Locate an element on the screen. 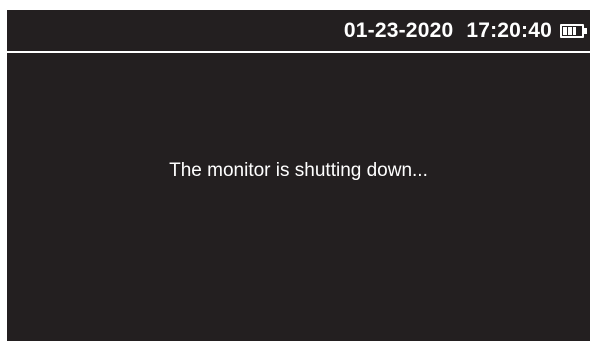 Image resolution: width=592 pixels, height=343 pixels. time-display: 17:20:40 is located at coordinates (509, 30).